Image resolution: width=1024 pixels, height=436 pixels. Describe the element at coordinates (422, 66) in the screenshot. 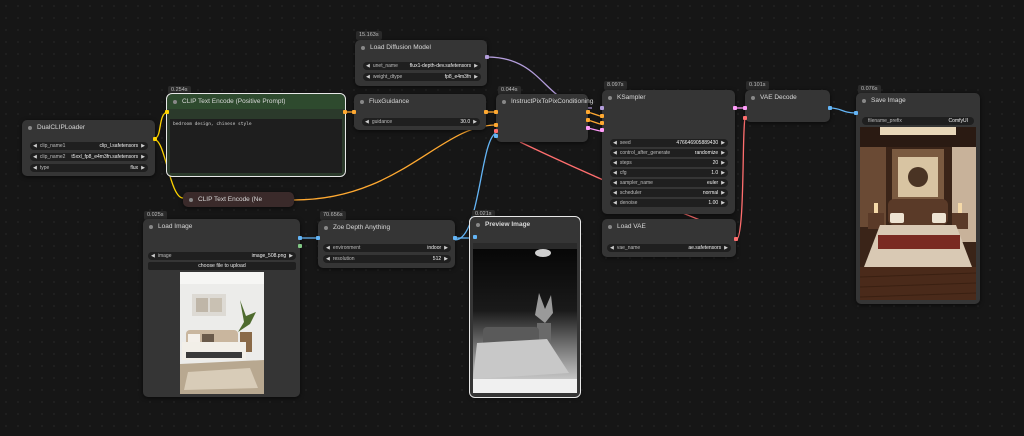

I see `unet-name-widget: ◀ unet_name flux1-depth-dev.safetensors ▶` at that location.